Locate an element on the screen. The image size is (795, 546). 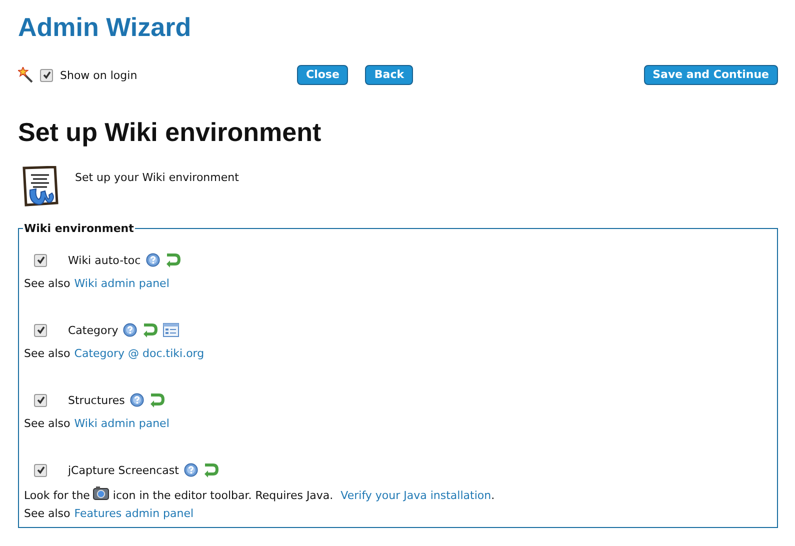
checkbox-label: Show on login is located at coordinates (99, 75).